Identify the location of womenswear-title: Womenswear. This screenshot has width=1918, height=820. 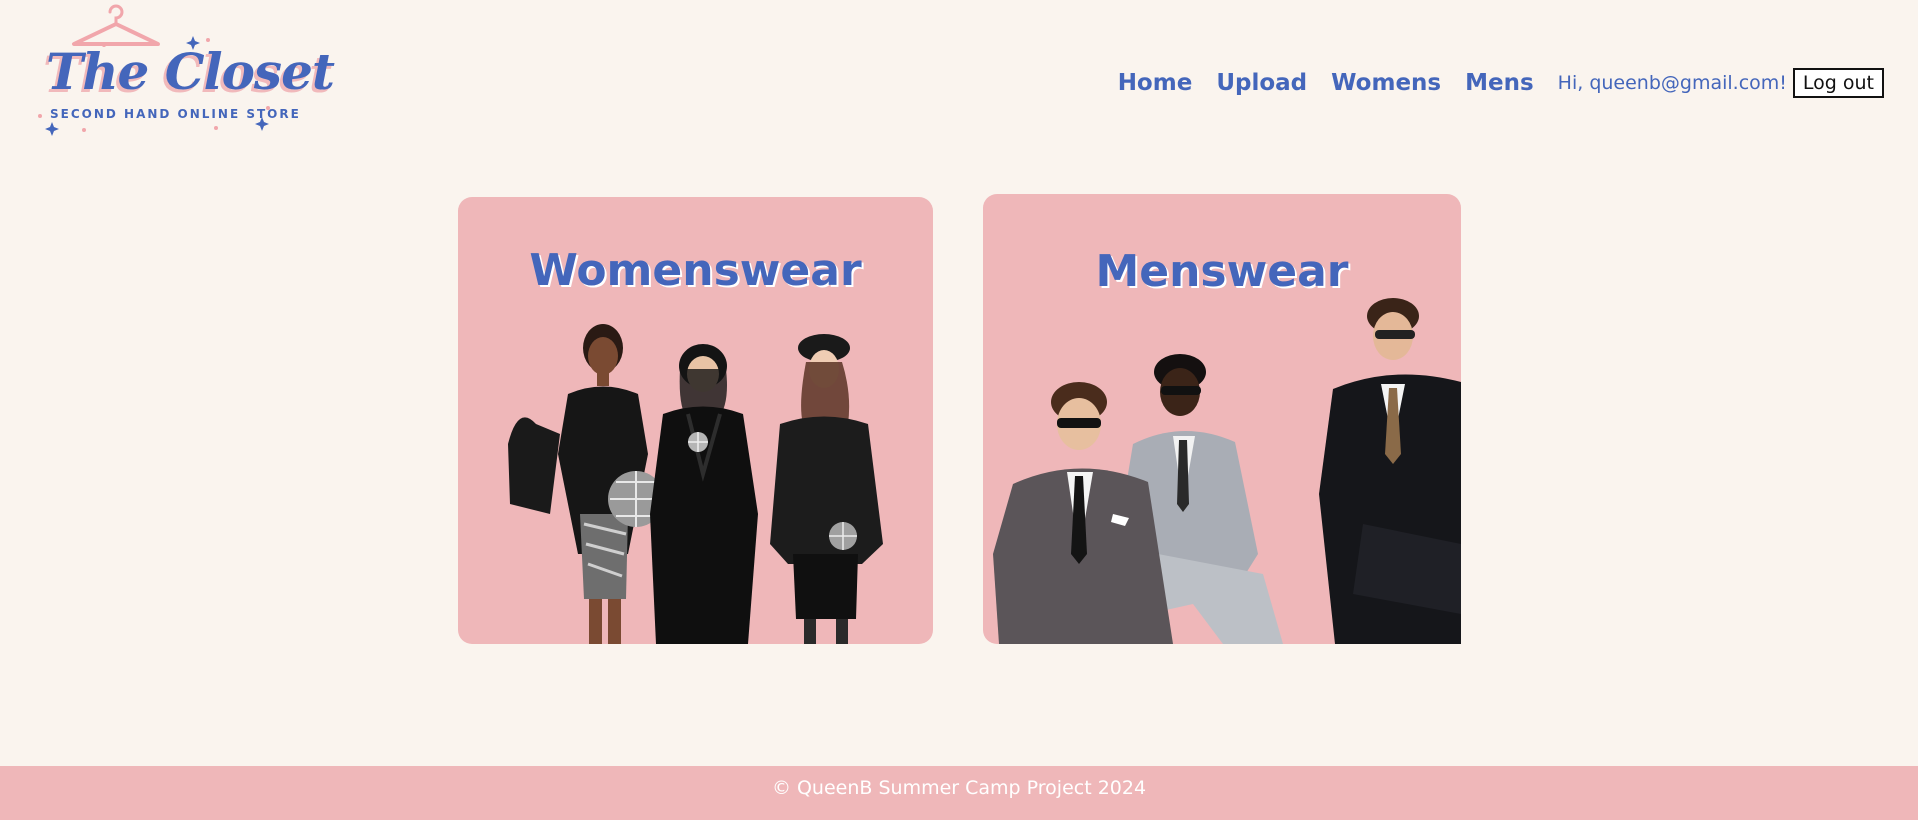
(695, 270).